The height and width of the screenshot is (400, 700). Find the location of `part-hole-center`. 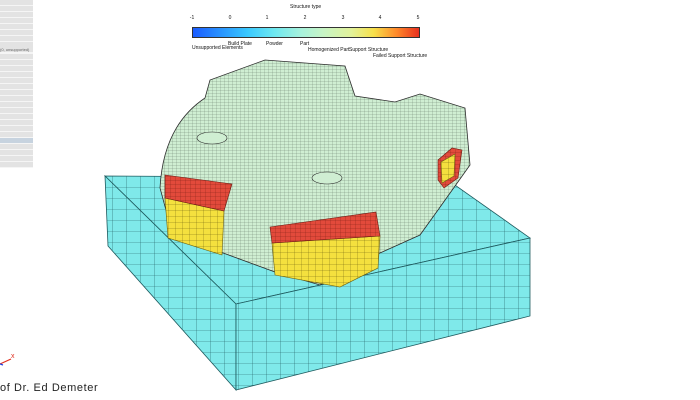

part-hole-center is located at coordinates (327, 178).